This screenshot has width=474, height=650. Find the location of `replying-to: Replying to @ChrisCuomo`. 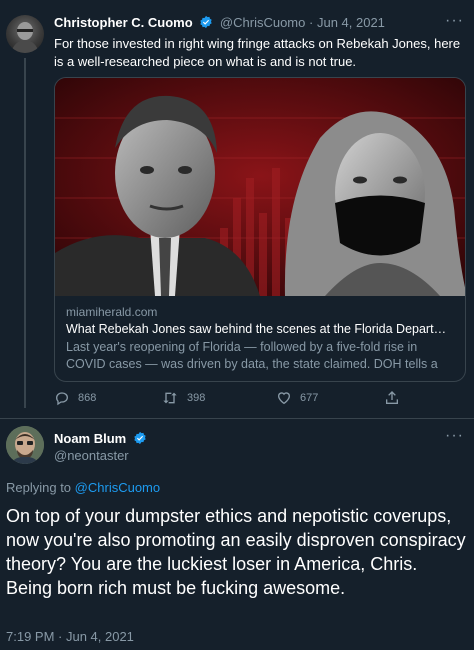

replying-to: Replying to @ChrisCuomo is located at coordinates (83, 487).